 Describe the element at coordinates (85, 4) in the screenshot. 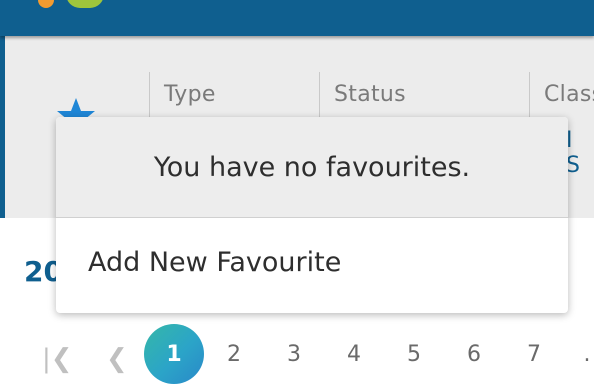

I see `logo-mark-green` at that location.